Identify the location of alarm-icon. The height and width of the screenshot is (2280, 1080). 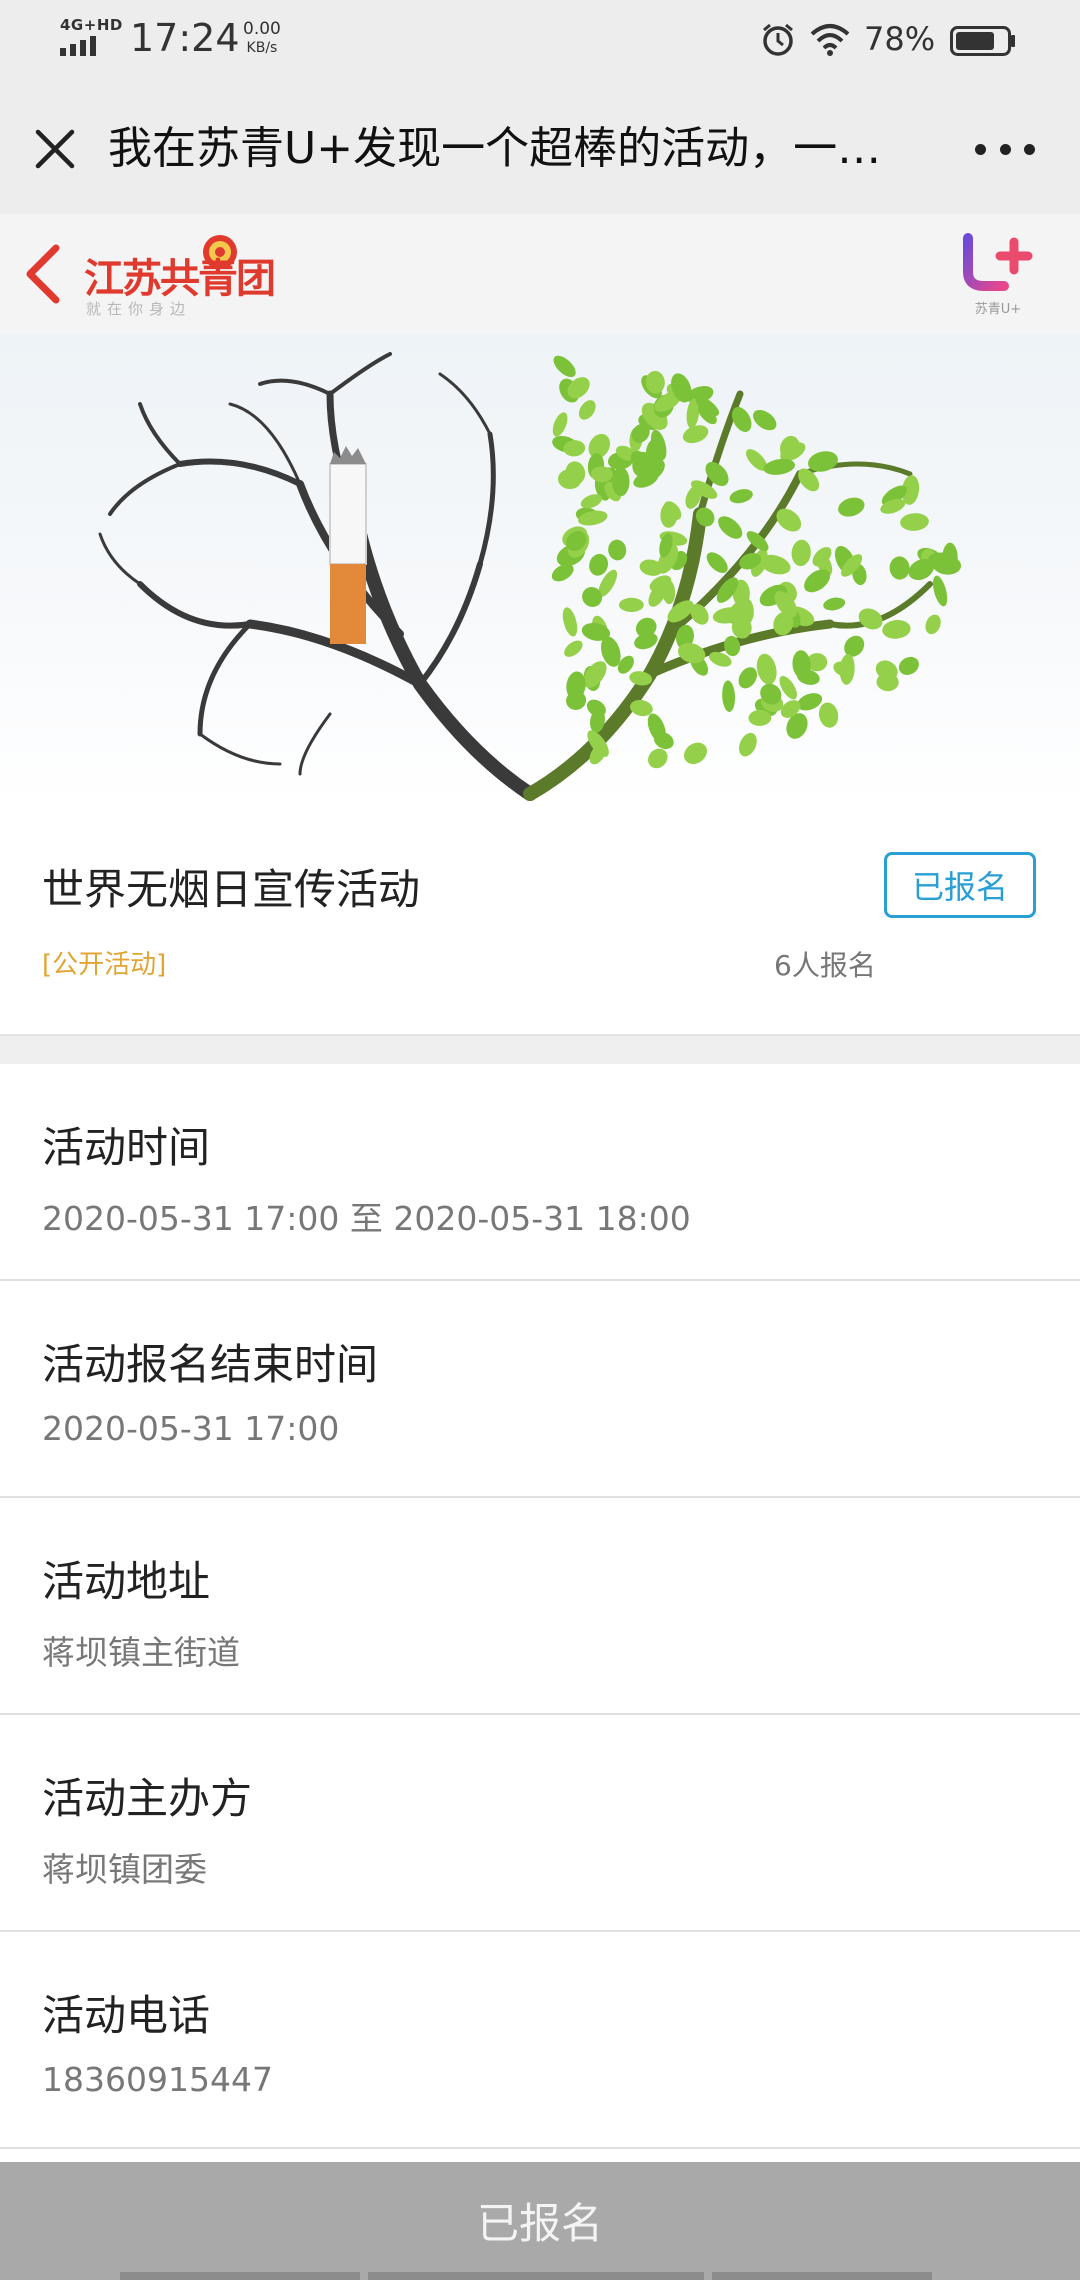
(778, 39).